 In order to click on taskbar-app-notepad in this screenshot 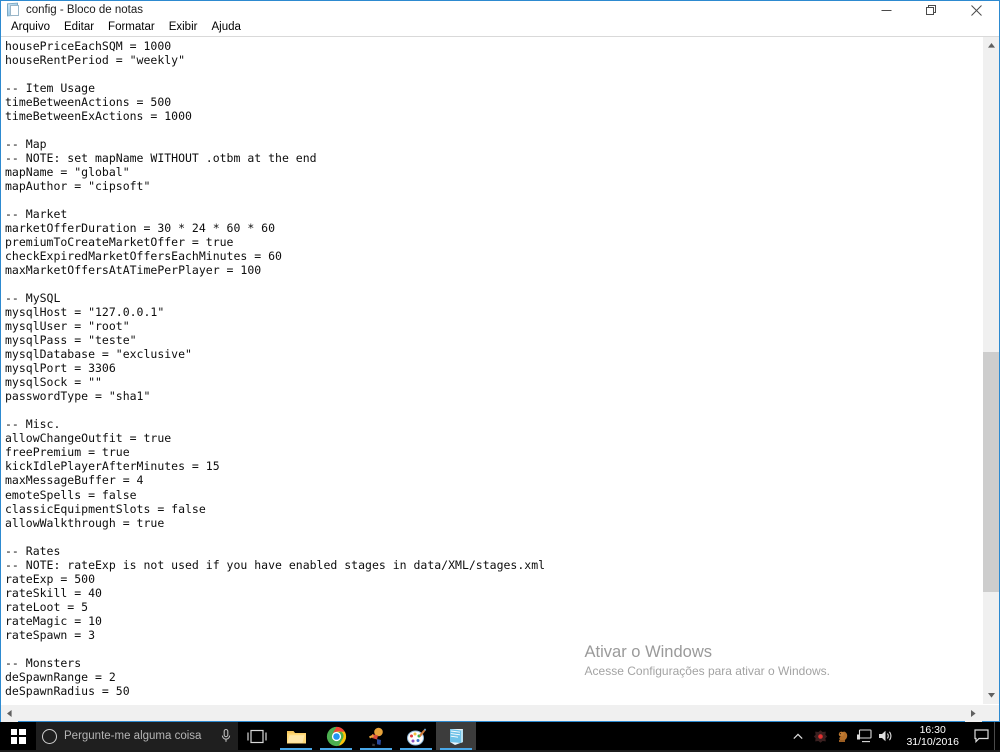, I will do `click(456, 736)`.